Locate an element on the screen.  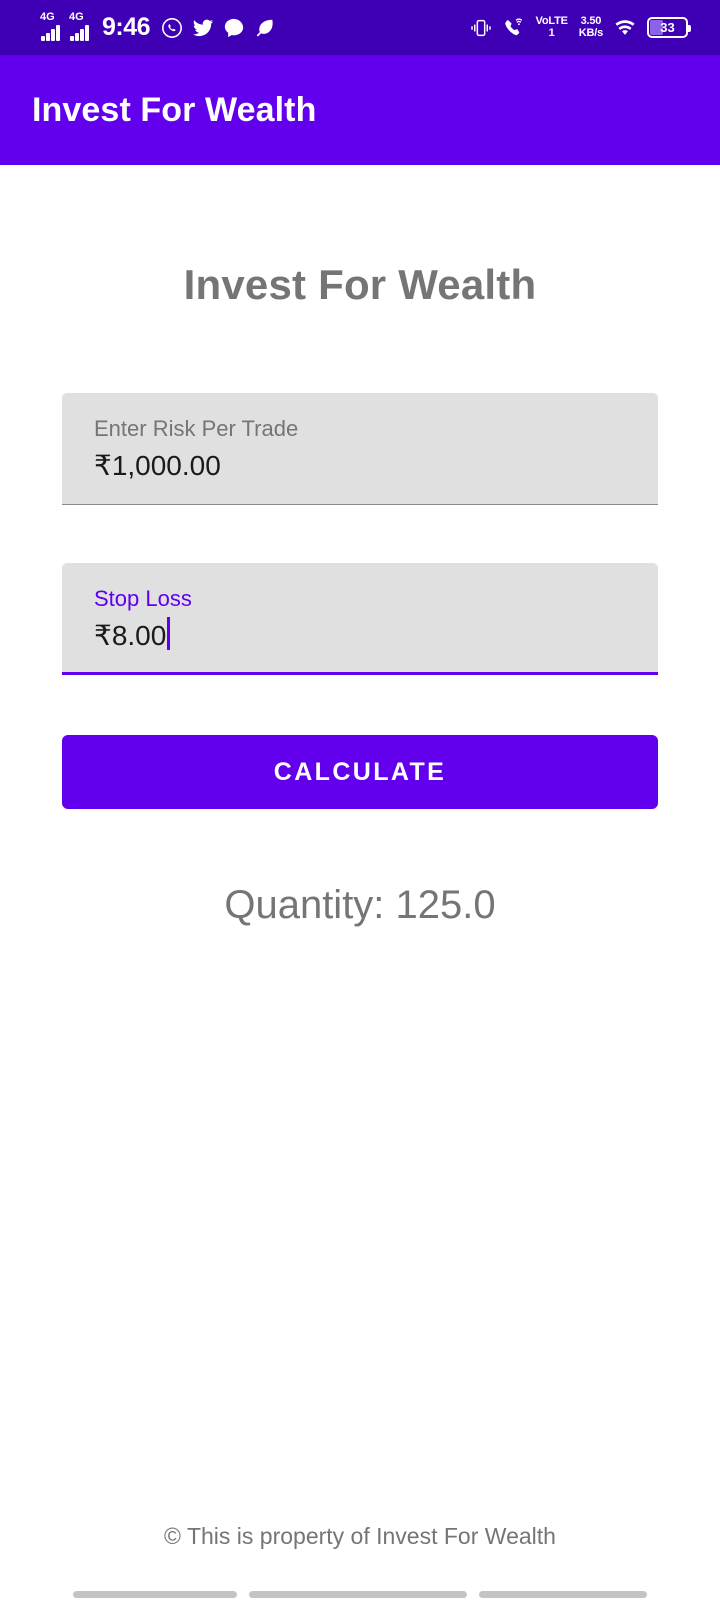
signal-strength-sim1: 4G is located at coordinates (50, 25).